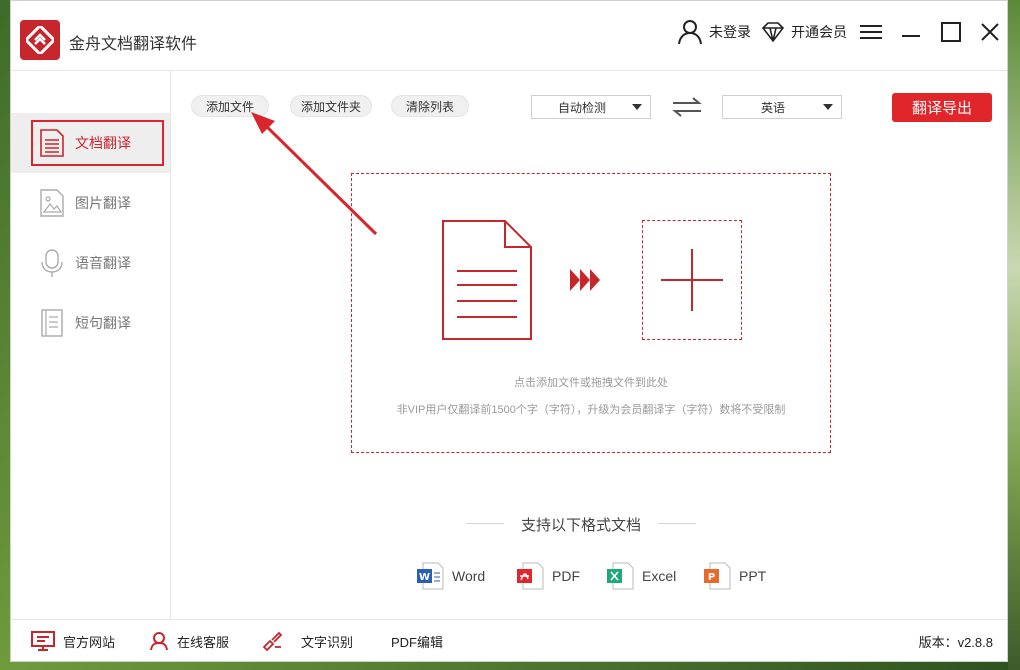 The height and width of the screenshot is (670, 1020). I want to click on footer-bar: 官方网站 在线客服 文字识别 PDF编辑 版本：v2.8.8, so click(509, 640).